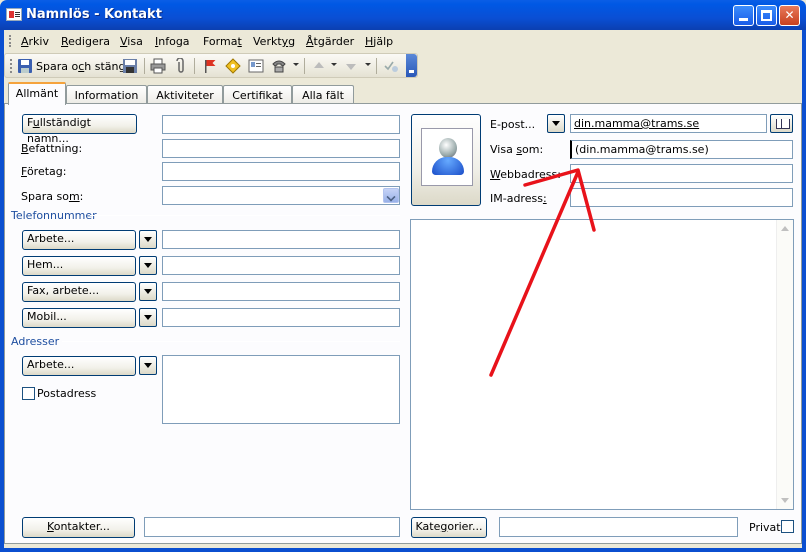  What do you see at coordinates (334, 64) in the screenshot?
I see `previous-dropdown-arrow` at bounding box center [334, 64].